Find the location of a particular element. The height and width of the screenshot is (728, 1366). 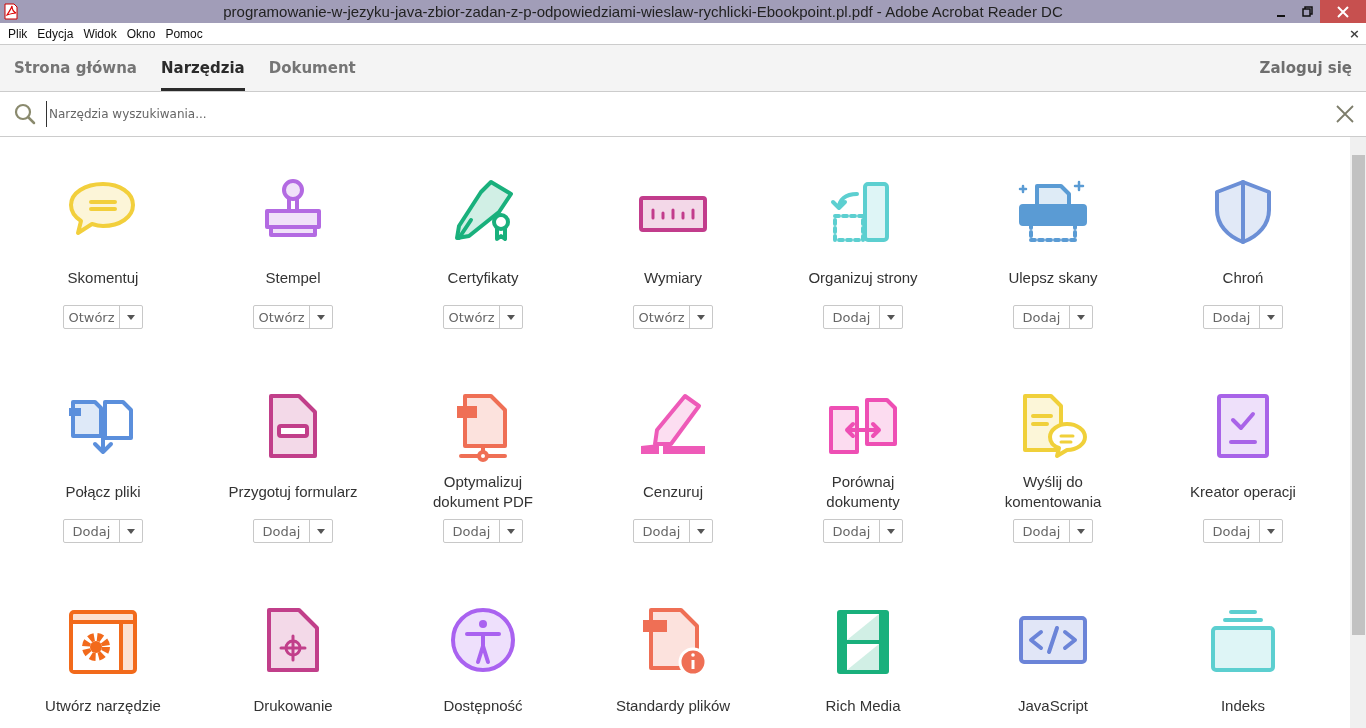

scrollbar-thumb is located at coordinates (1358, 395).